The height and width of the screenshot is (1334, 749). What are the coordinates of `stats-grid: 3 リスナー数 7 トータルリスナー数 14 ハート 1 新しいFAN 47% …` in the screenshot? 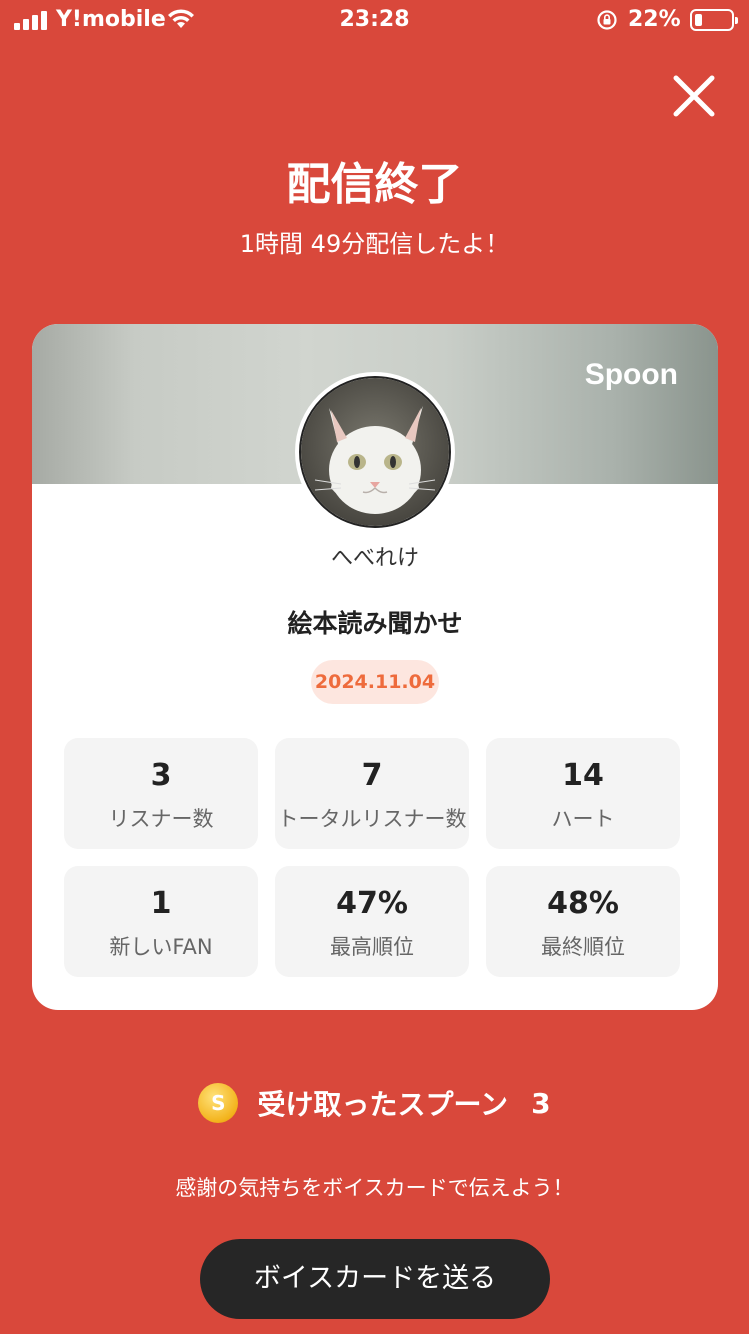 It's located at (372, 857).